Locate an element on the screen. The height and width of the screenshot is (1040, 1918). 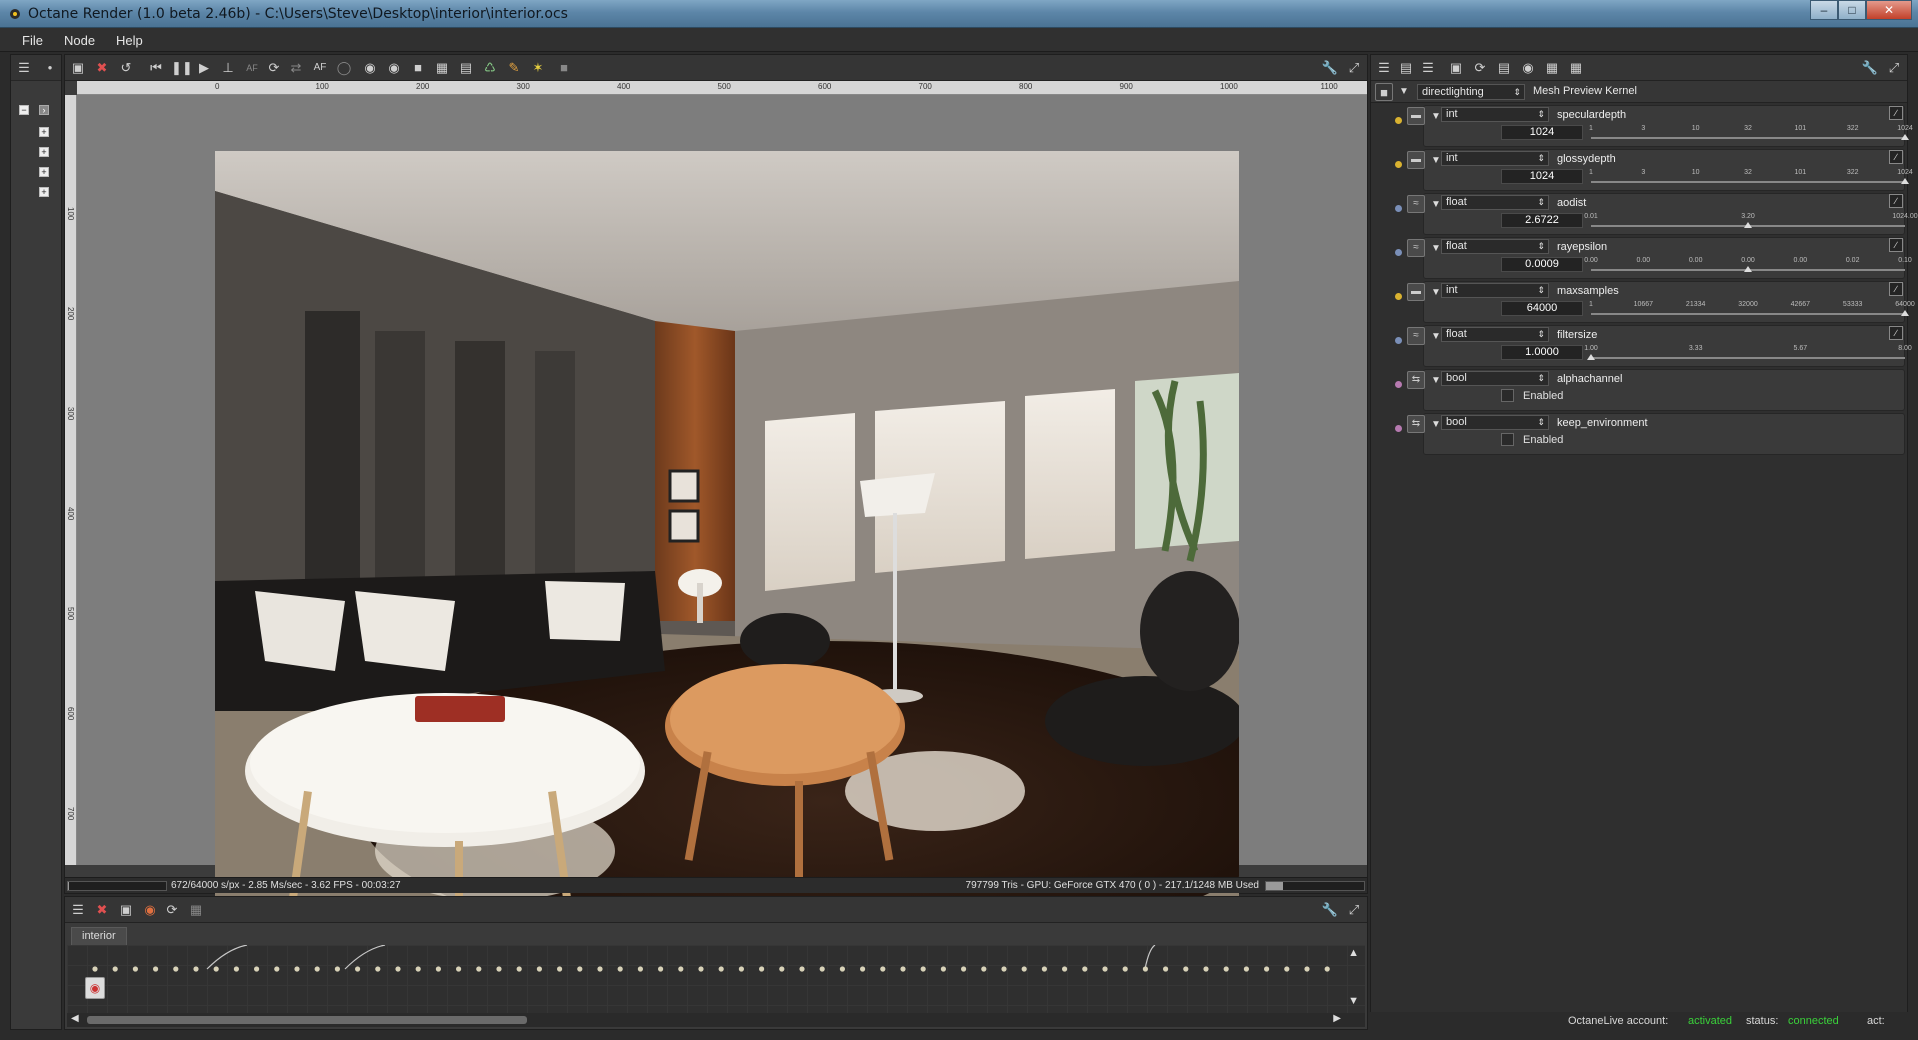
af-disabled-icon: AF is located at coordinates (252, 68).